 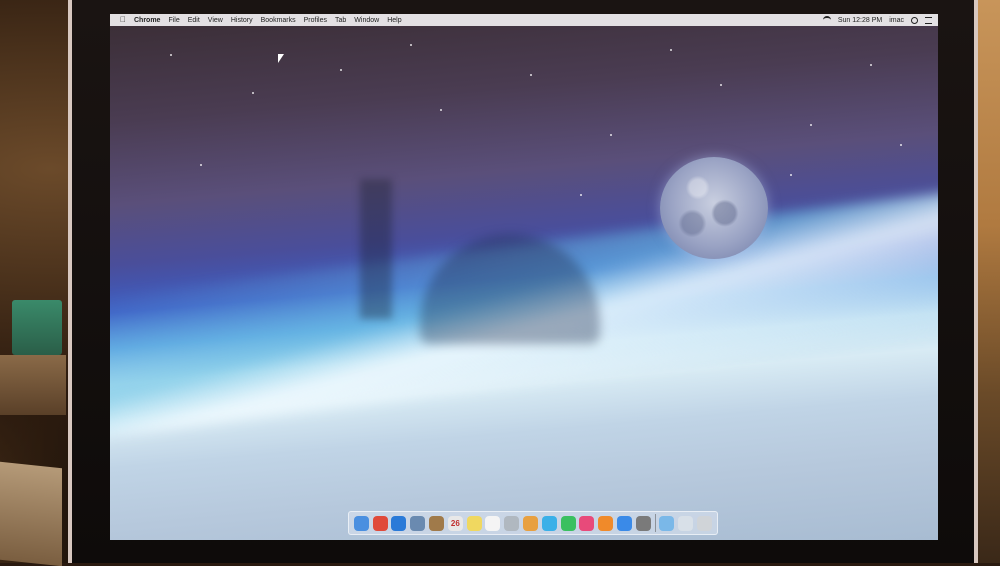 I want to click on menu-tab: Tab, so click(x=340, y=20).